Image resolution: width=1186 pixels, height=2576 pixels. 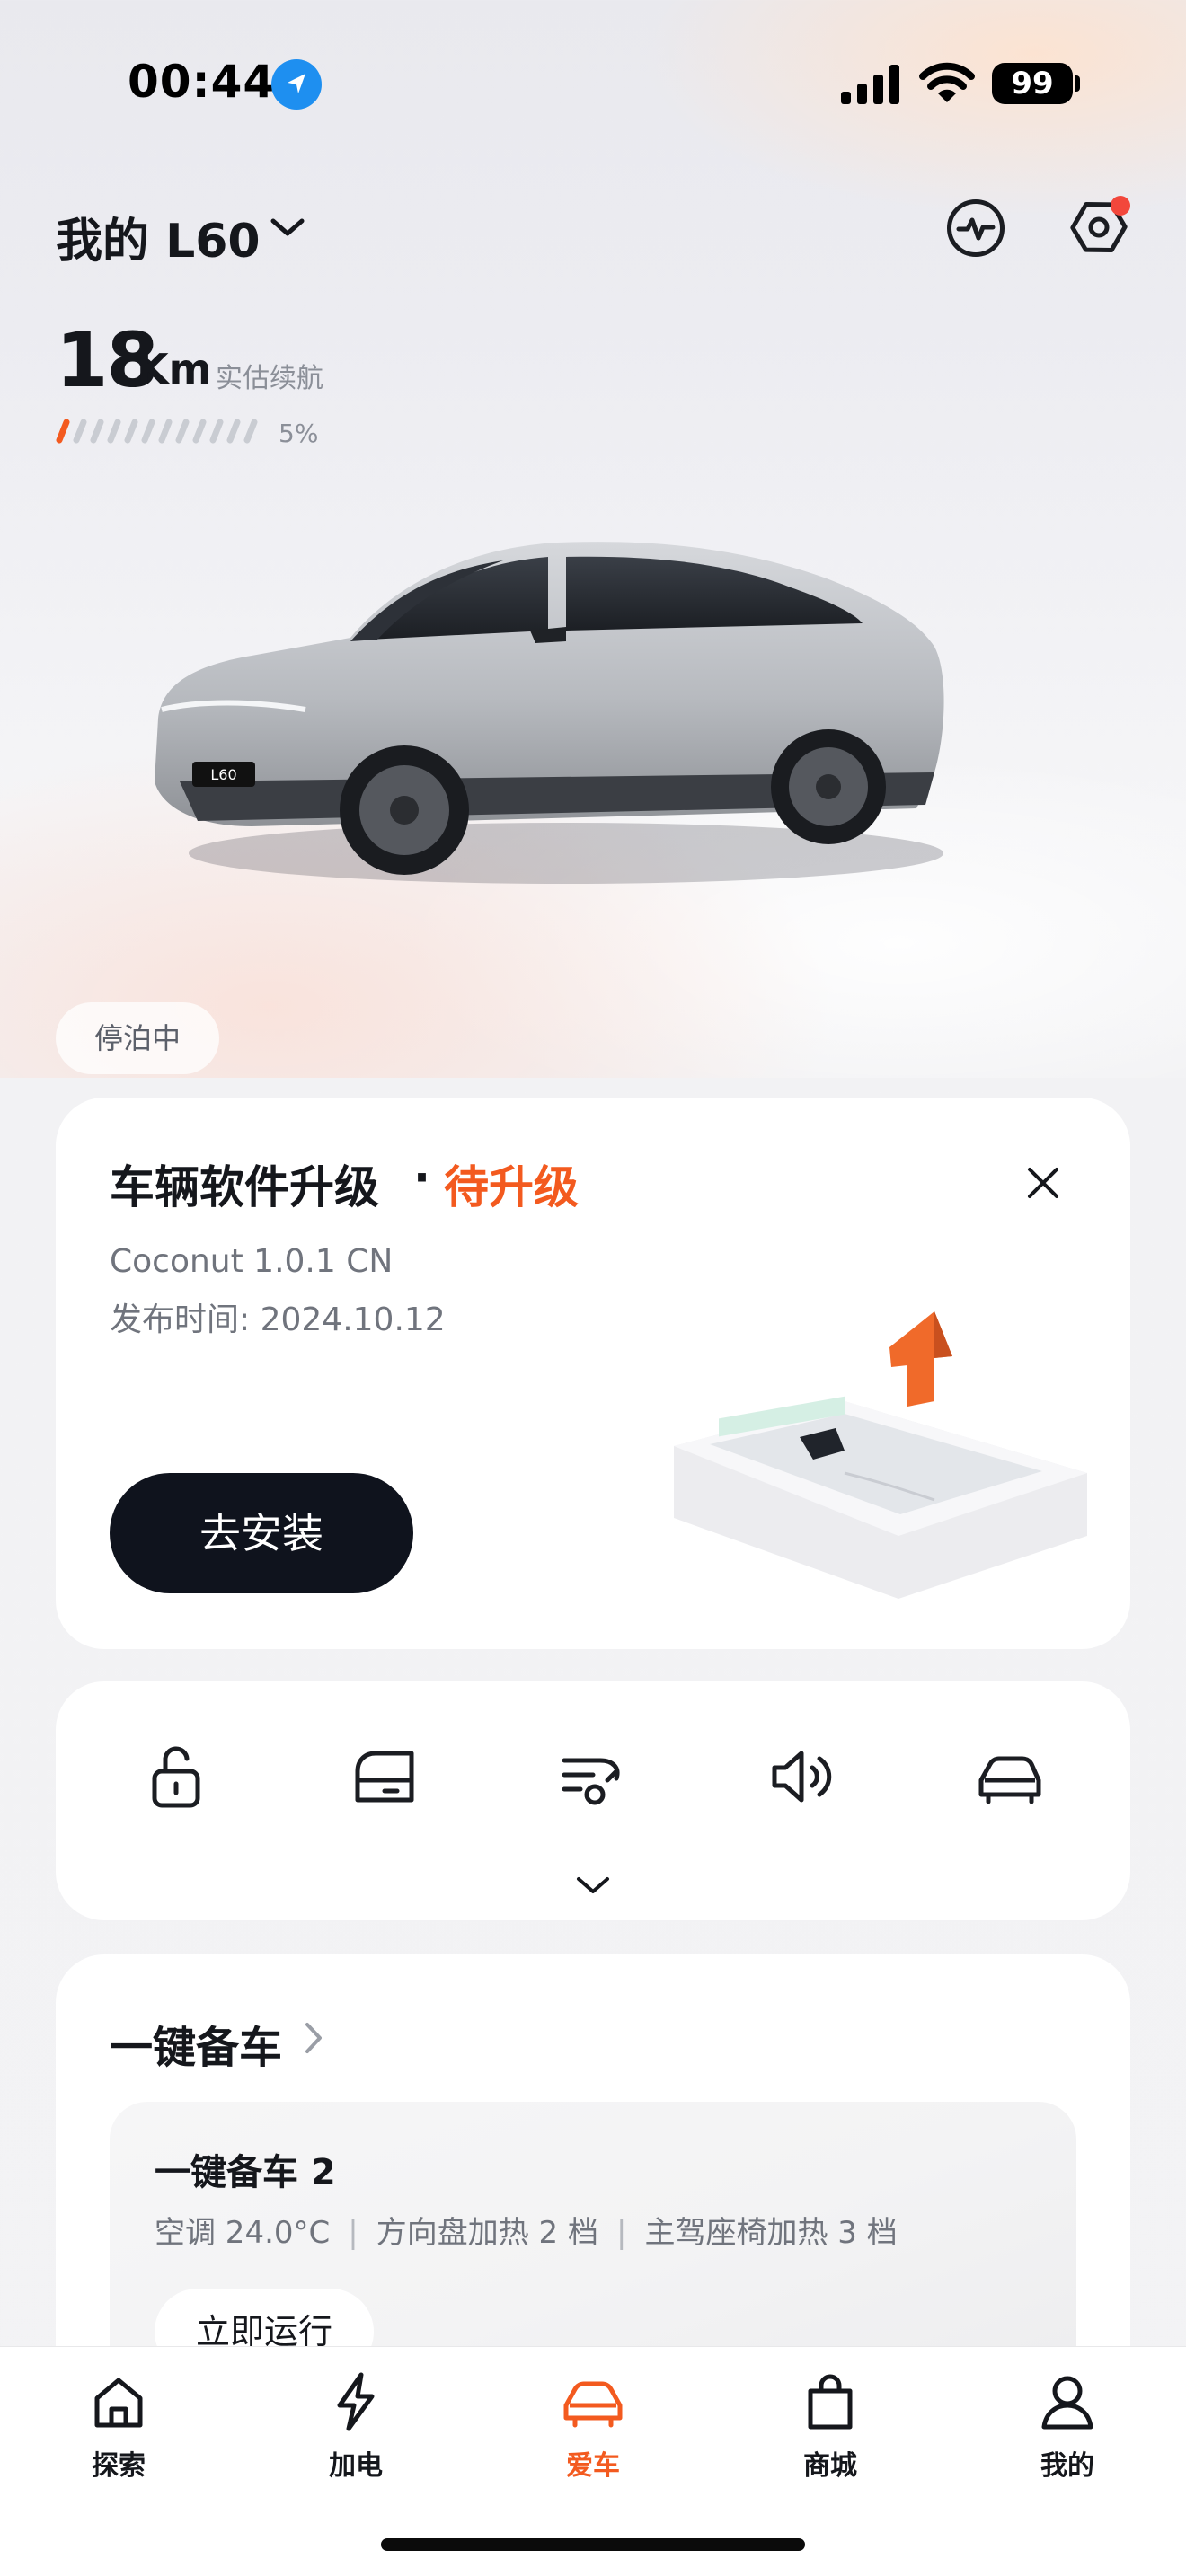 What do you see at coordinates (63, 431) in the screenshot?
I see `battery-segment-filled` at bounding box center [63, 431].